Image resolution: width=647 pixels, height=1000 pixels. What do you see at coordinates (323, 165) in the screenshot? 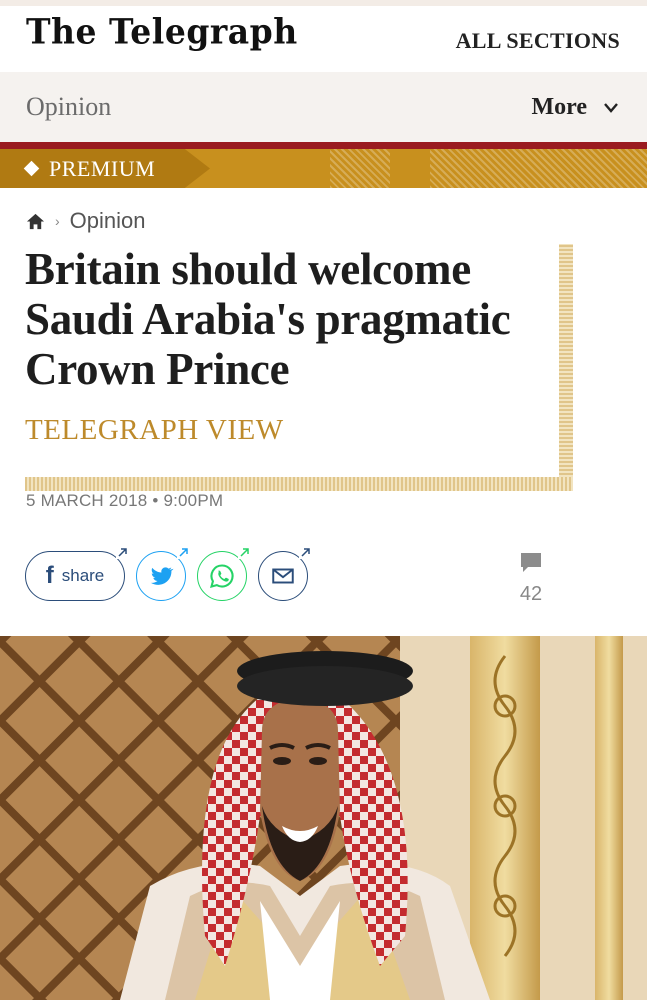
I see `premium-banner: PREMIUM` at bounding box center [323, 165].